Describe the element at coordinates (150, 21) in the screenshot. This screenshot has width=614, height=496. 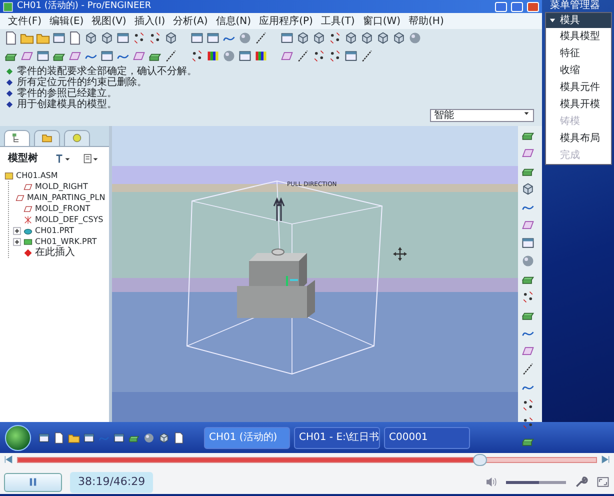
I see `menu-item: 插入(I)` at that location.